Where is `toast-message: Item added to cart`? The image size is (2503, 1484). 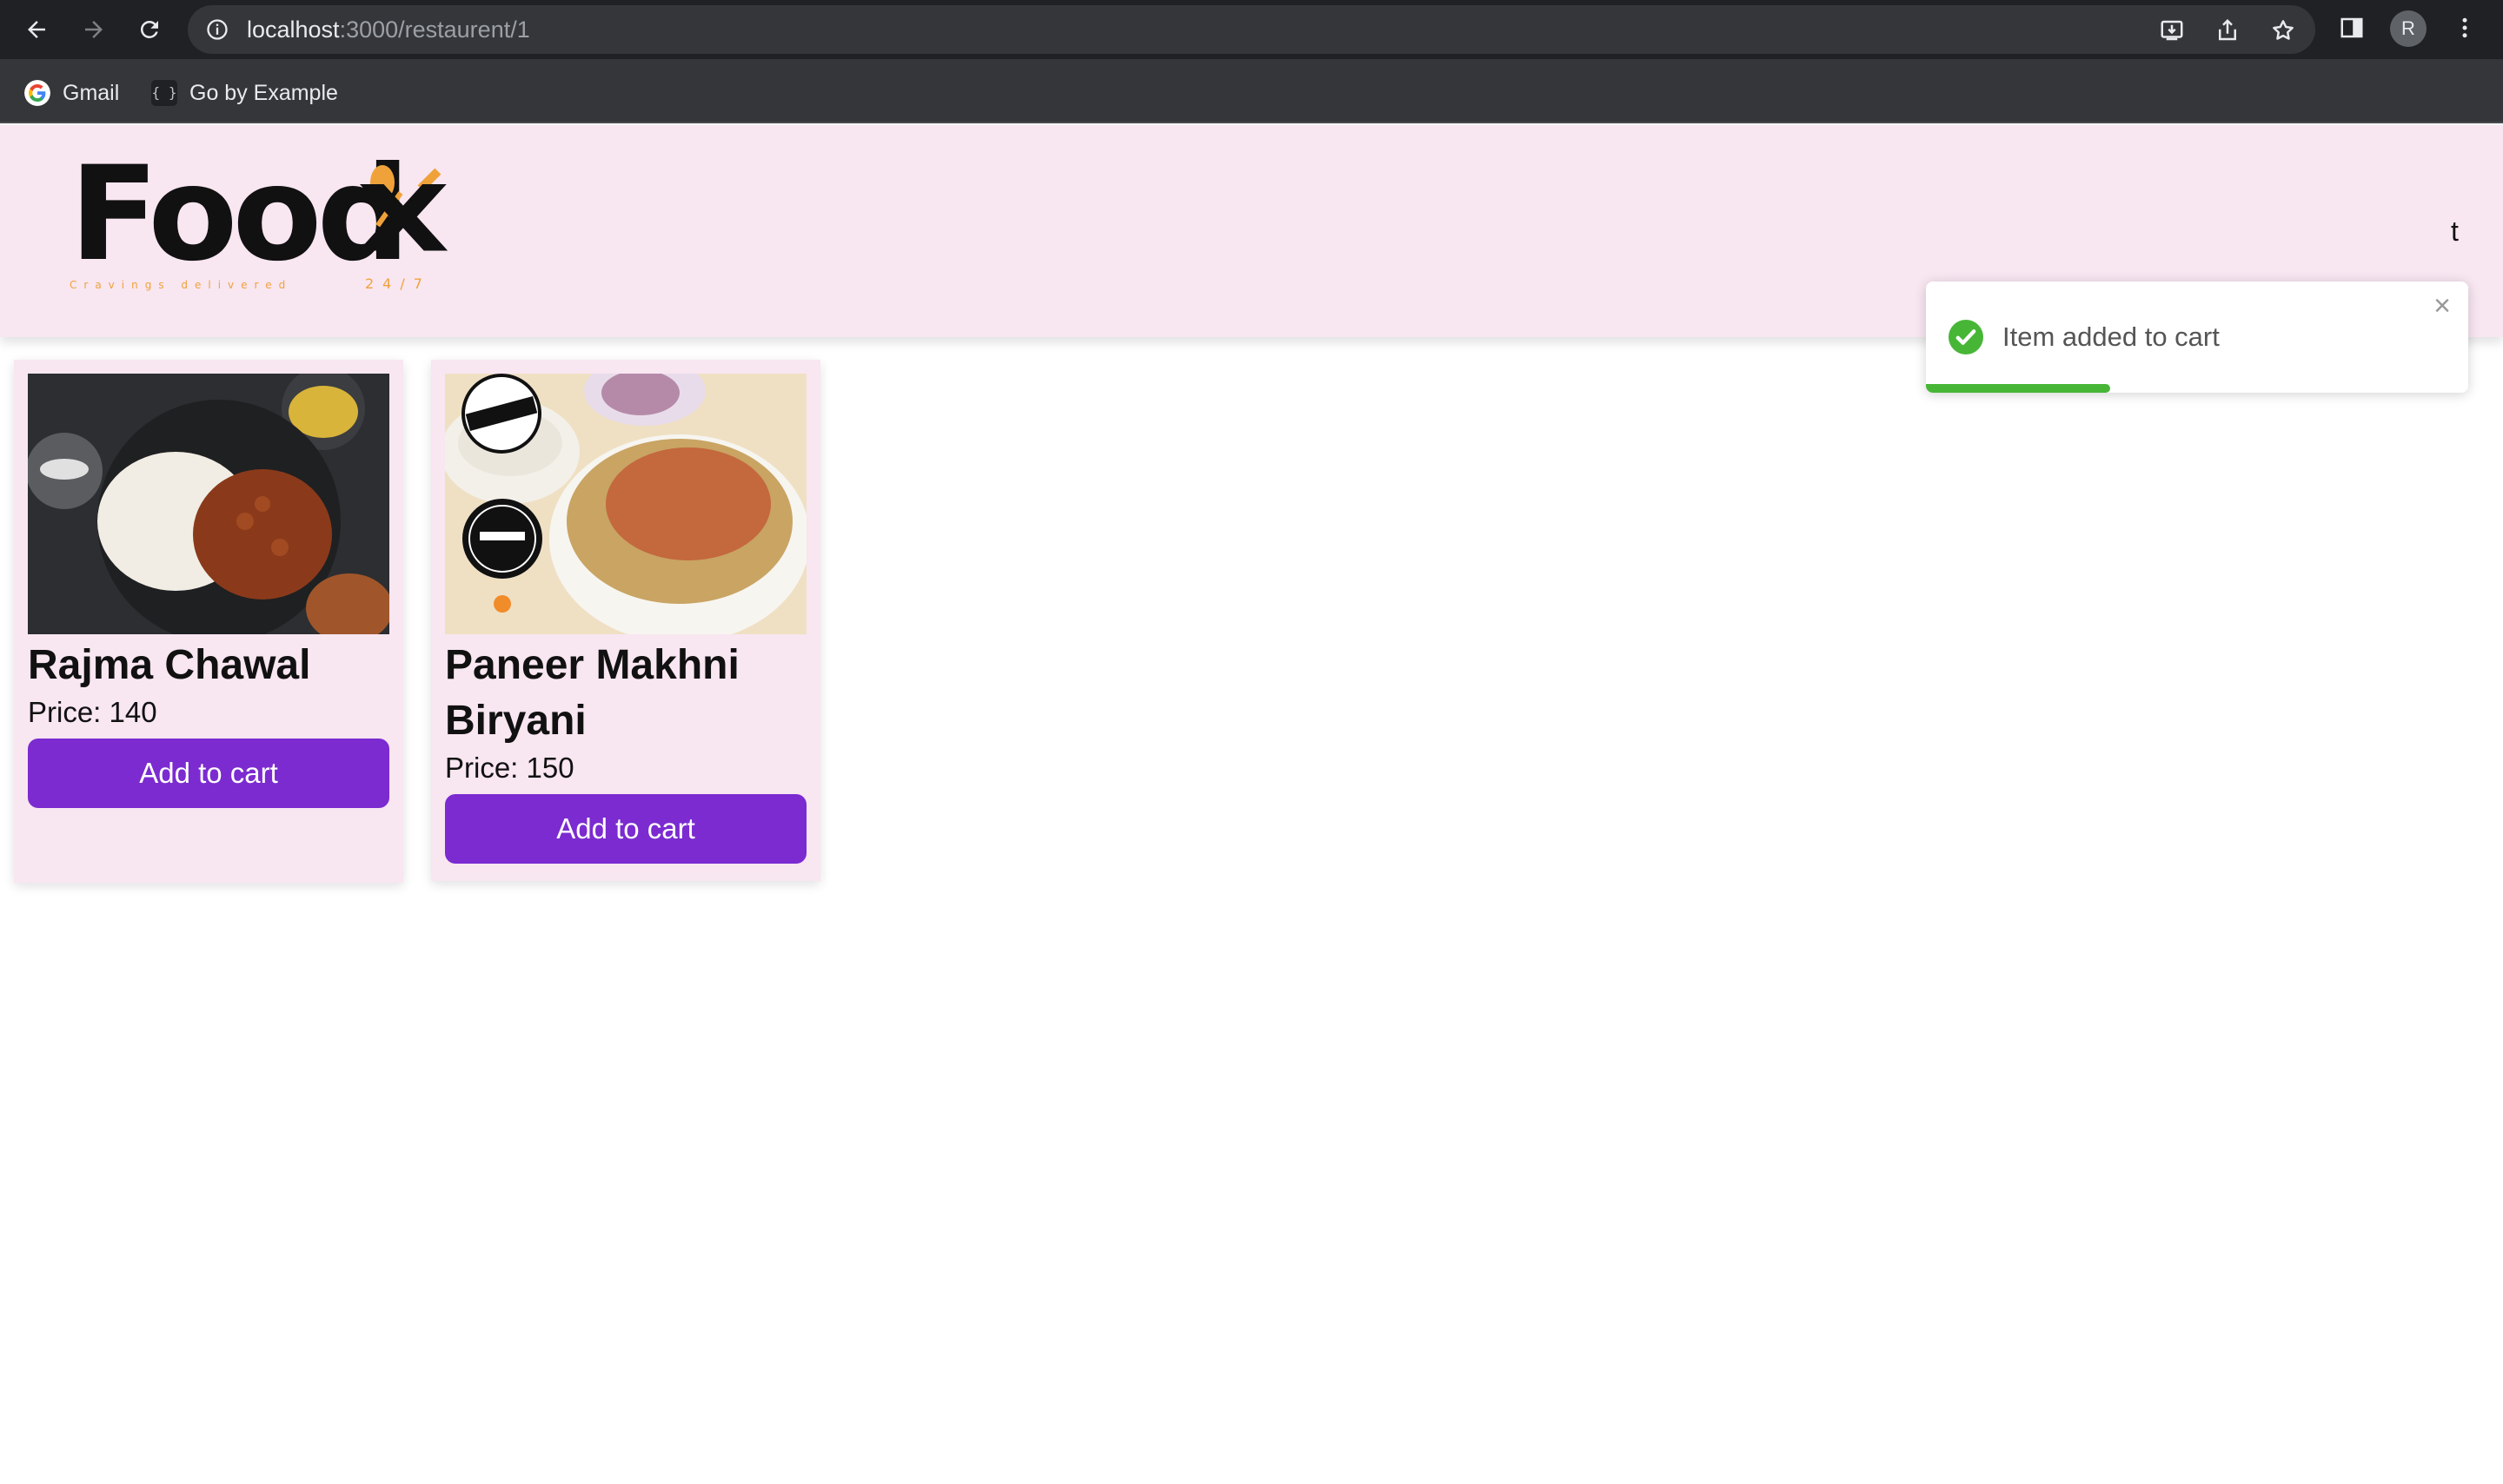 toast-message: Item added to cart is located at coordinates (2111, 336).